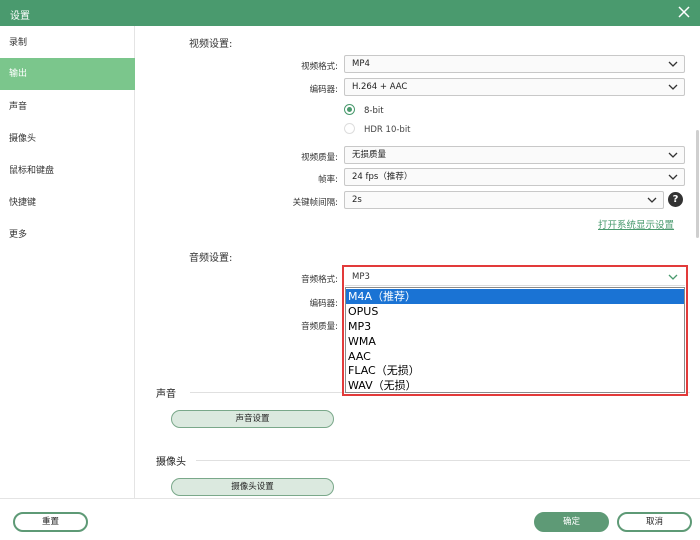 The height and width of the screenshot is (540, 700). What do you see at coordinates (319, 280) in the screenshot?
I see `audio-format-label: 音频格式:` at bounding box center [319, 280].